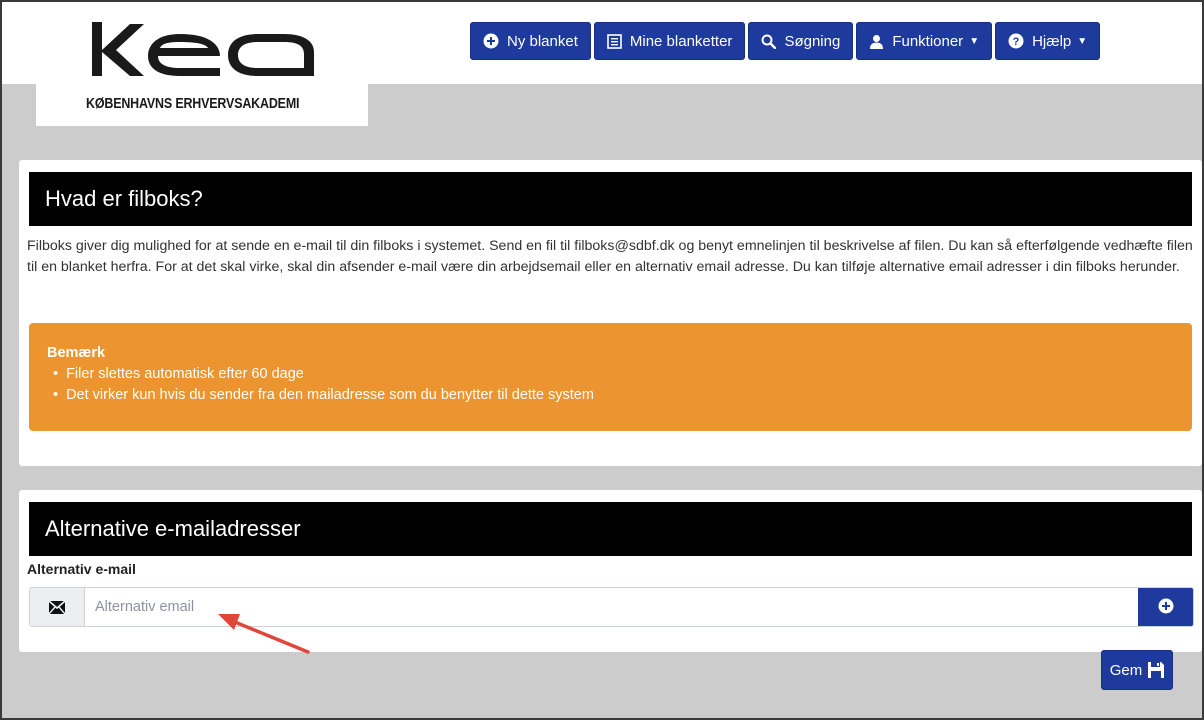  Describe the element at coordinates (1052, 41) in the screenshot. I see `help-label: Hjælp` at that location.